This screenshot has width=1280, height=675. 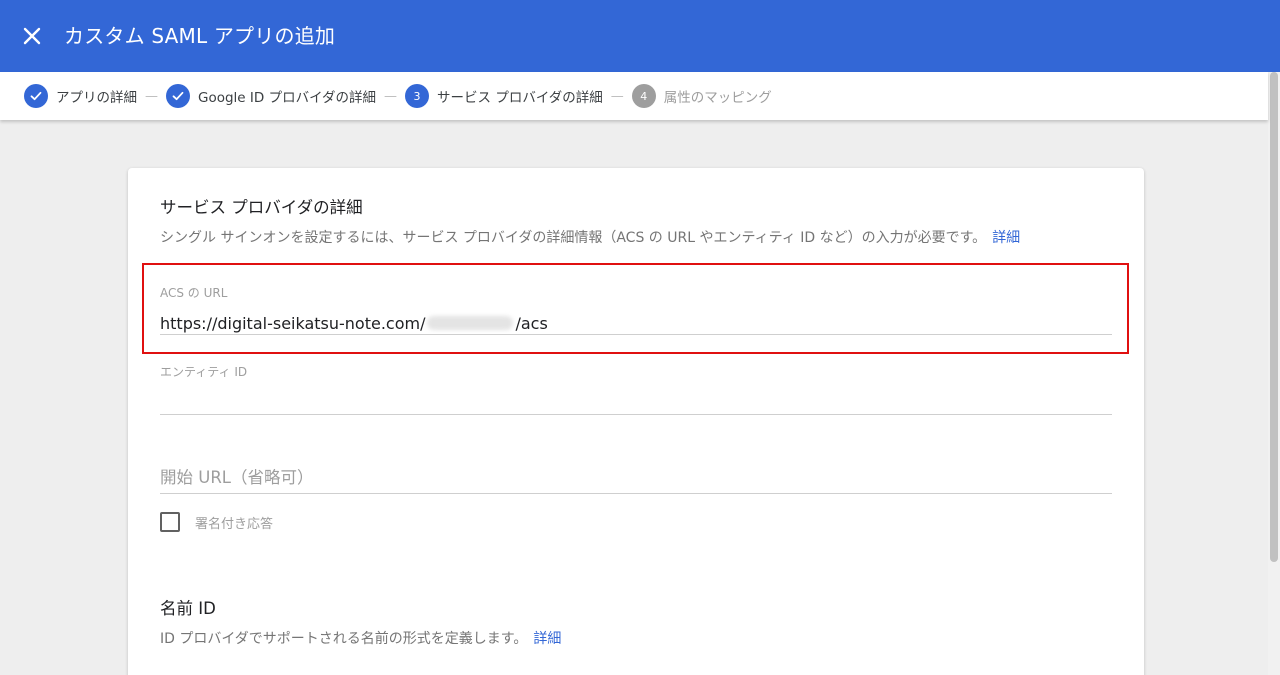 I want to click on step-label: 属性のマッピング, so click(x=717, y=98).